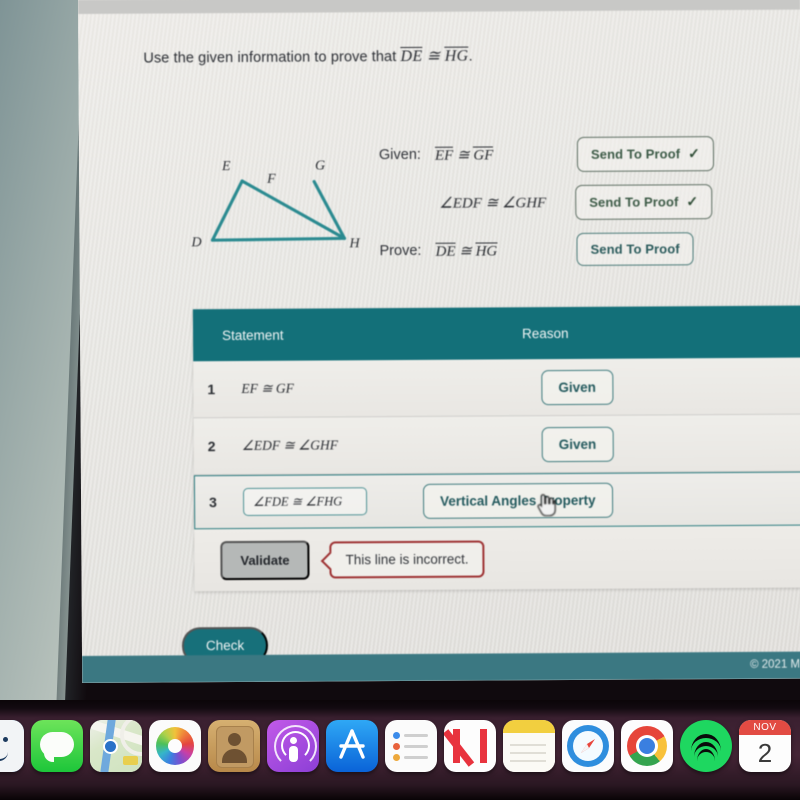 The image size is (800, 800). I want to click on photos-icon, so click(175, 746).